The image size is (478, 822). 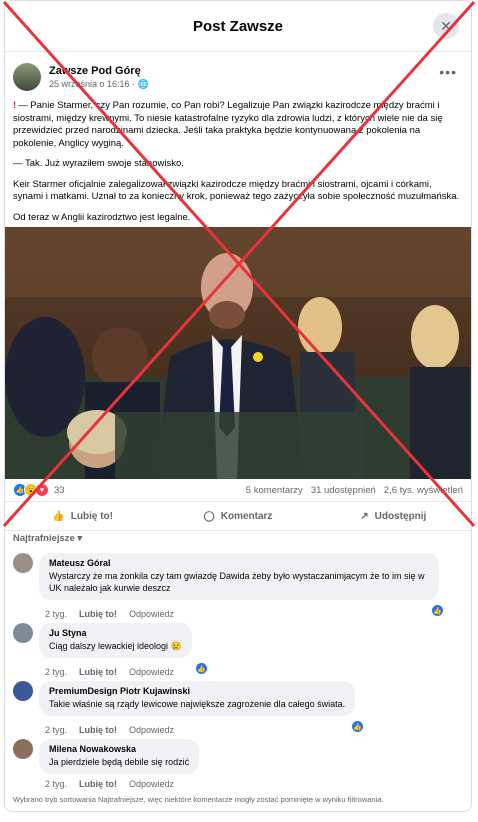 What do you see at coordinates (99, 71) in the screenshot?
I see `author-name: Zawsze Pod Górę` at bounding box center [99, 71].